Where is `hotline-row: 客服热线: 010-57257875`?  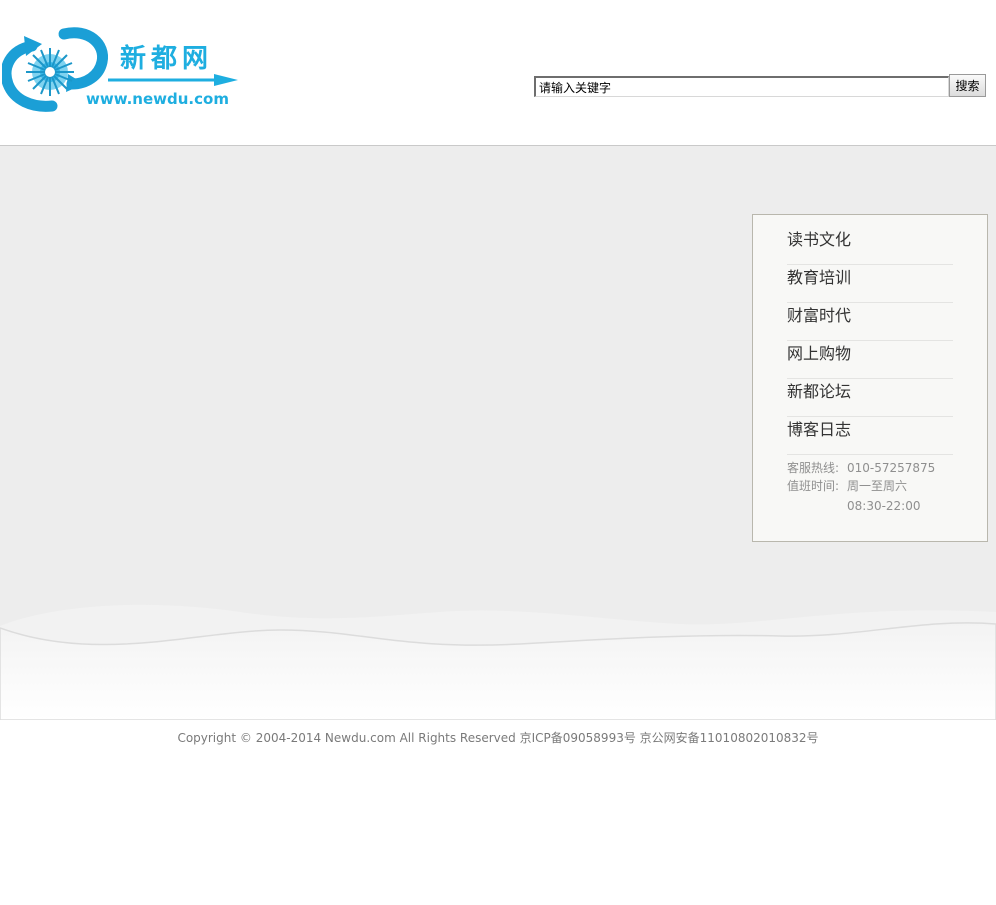
hotline-row: 客服热线: 010-57257875 is located at coordinates (872, 468).